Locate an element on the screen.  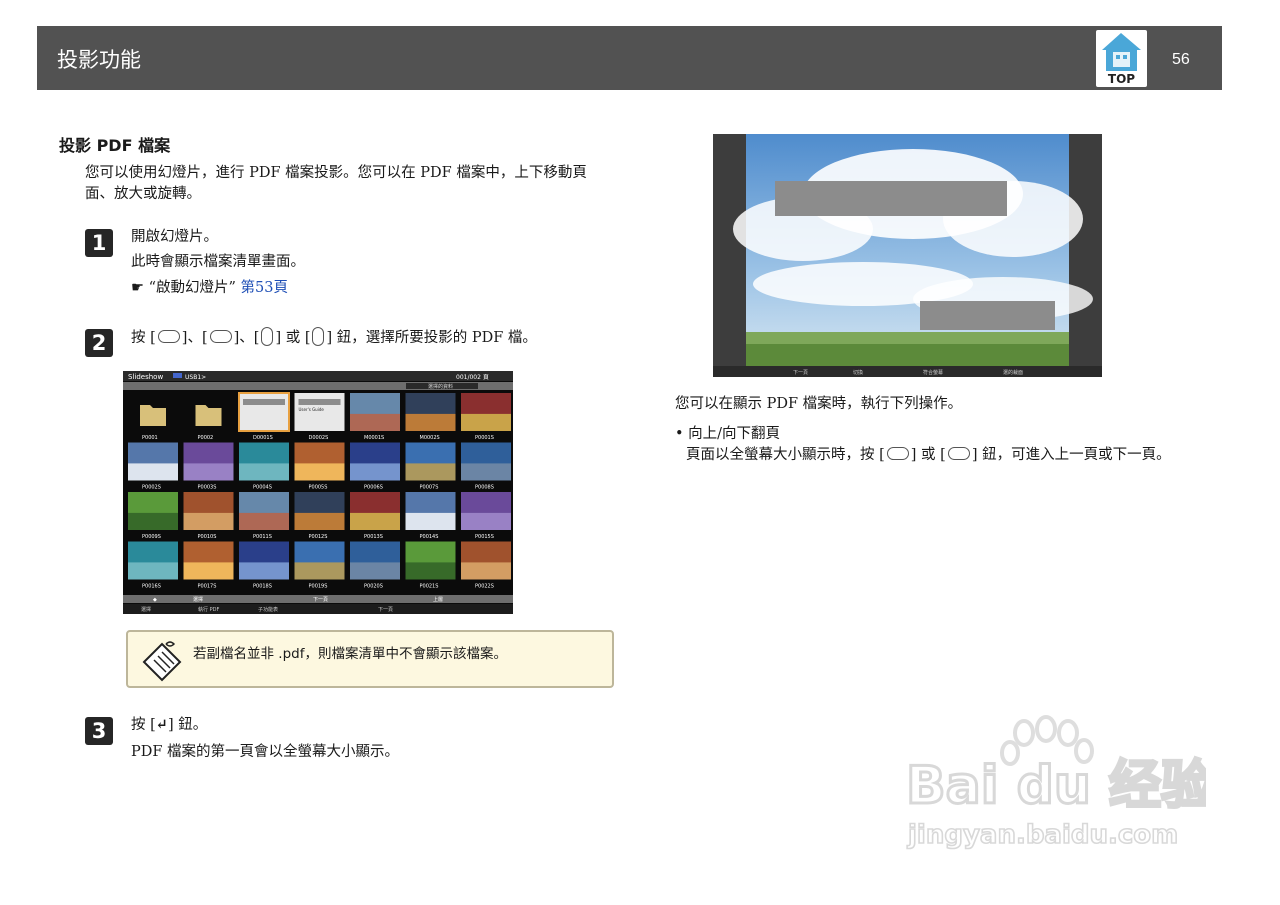
step-1-reference: ☛ “啟動幻燈片” 第53頁 is located at coordinates (209, 288).